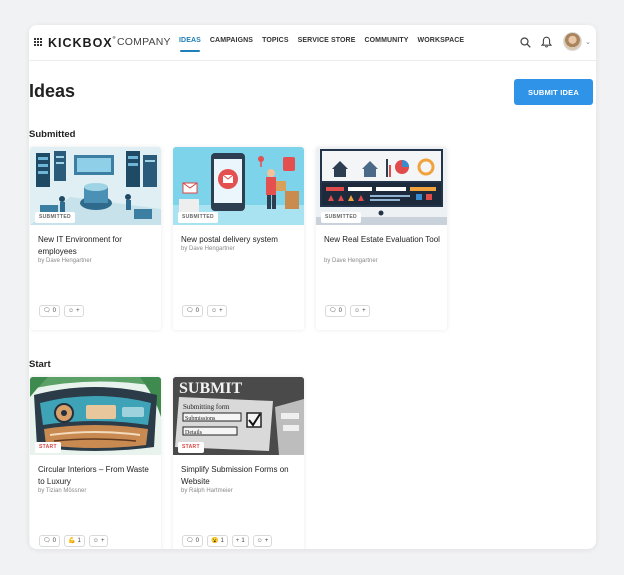 This screenshot has height=575, width=624. I want to click on nav-community: COMMUNITY, so click(386, 44).